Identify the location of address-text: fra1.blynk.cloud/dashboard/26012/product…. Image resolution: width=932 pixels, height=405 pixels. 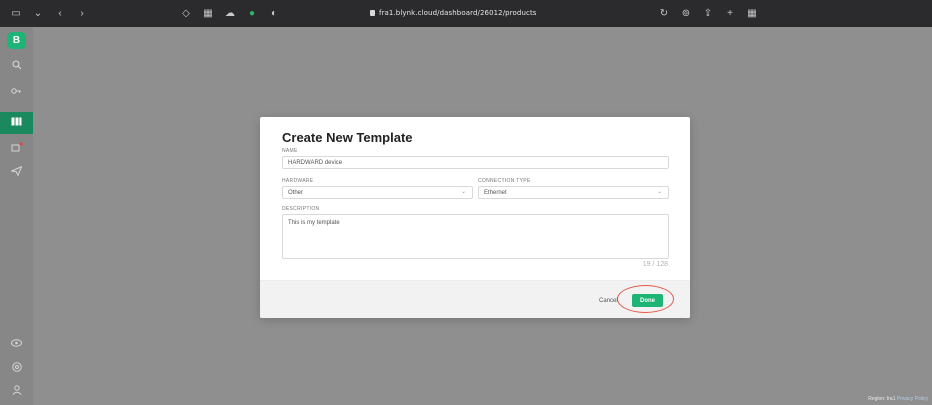
(458, 13).